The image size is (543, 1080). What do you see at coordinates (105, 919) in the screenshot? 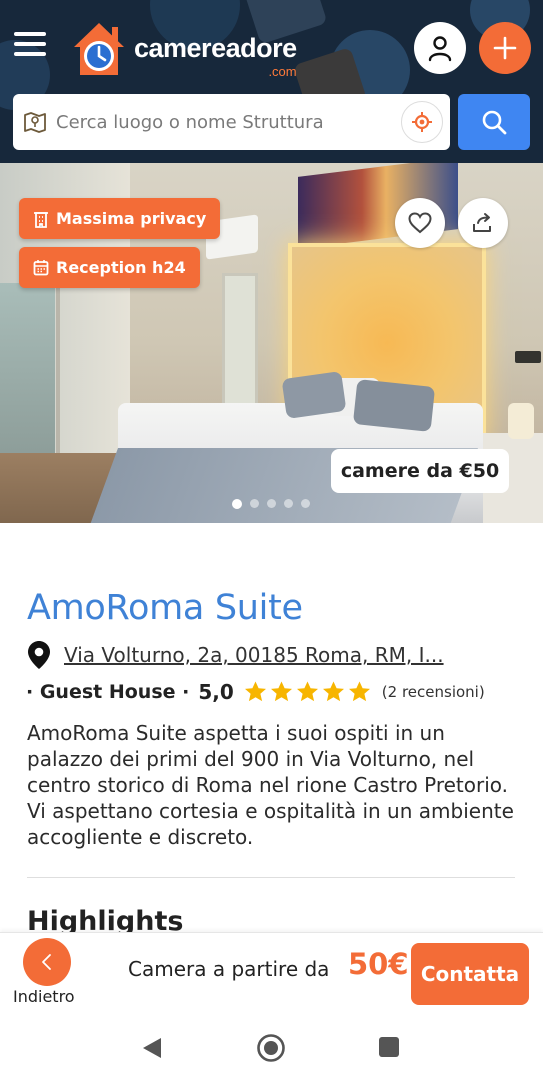
I see `highlights-heading: Highlights` at bounding box center [105, 919].